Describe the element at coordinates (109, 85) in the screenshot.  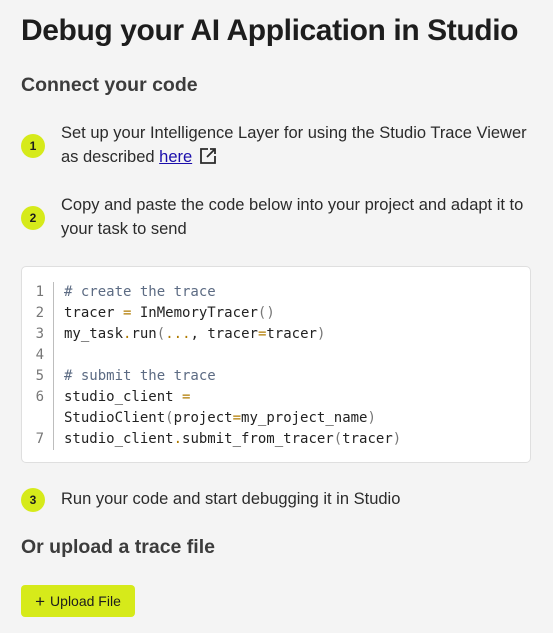
I see `connect-heading: Connect your code` at that location.